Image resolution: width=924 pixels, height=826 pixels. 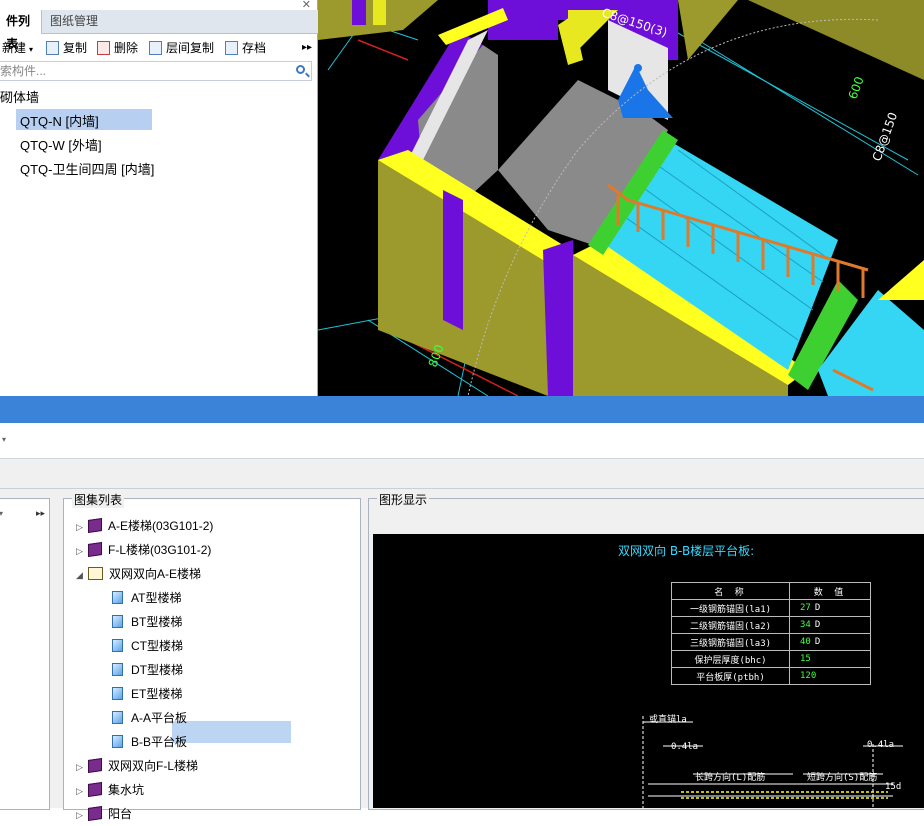 I want to click on copy-button-label: 复制, so click(x=75, y=48).